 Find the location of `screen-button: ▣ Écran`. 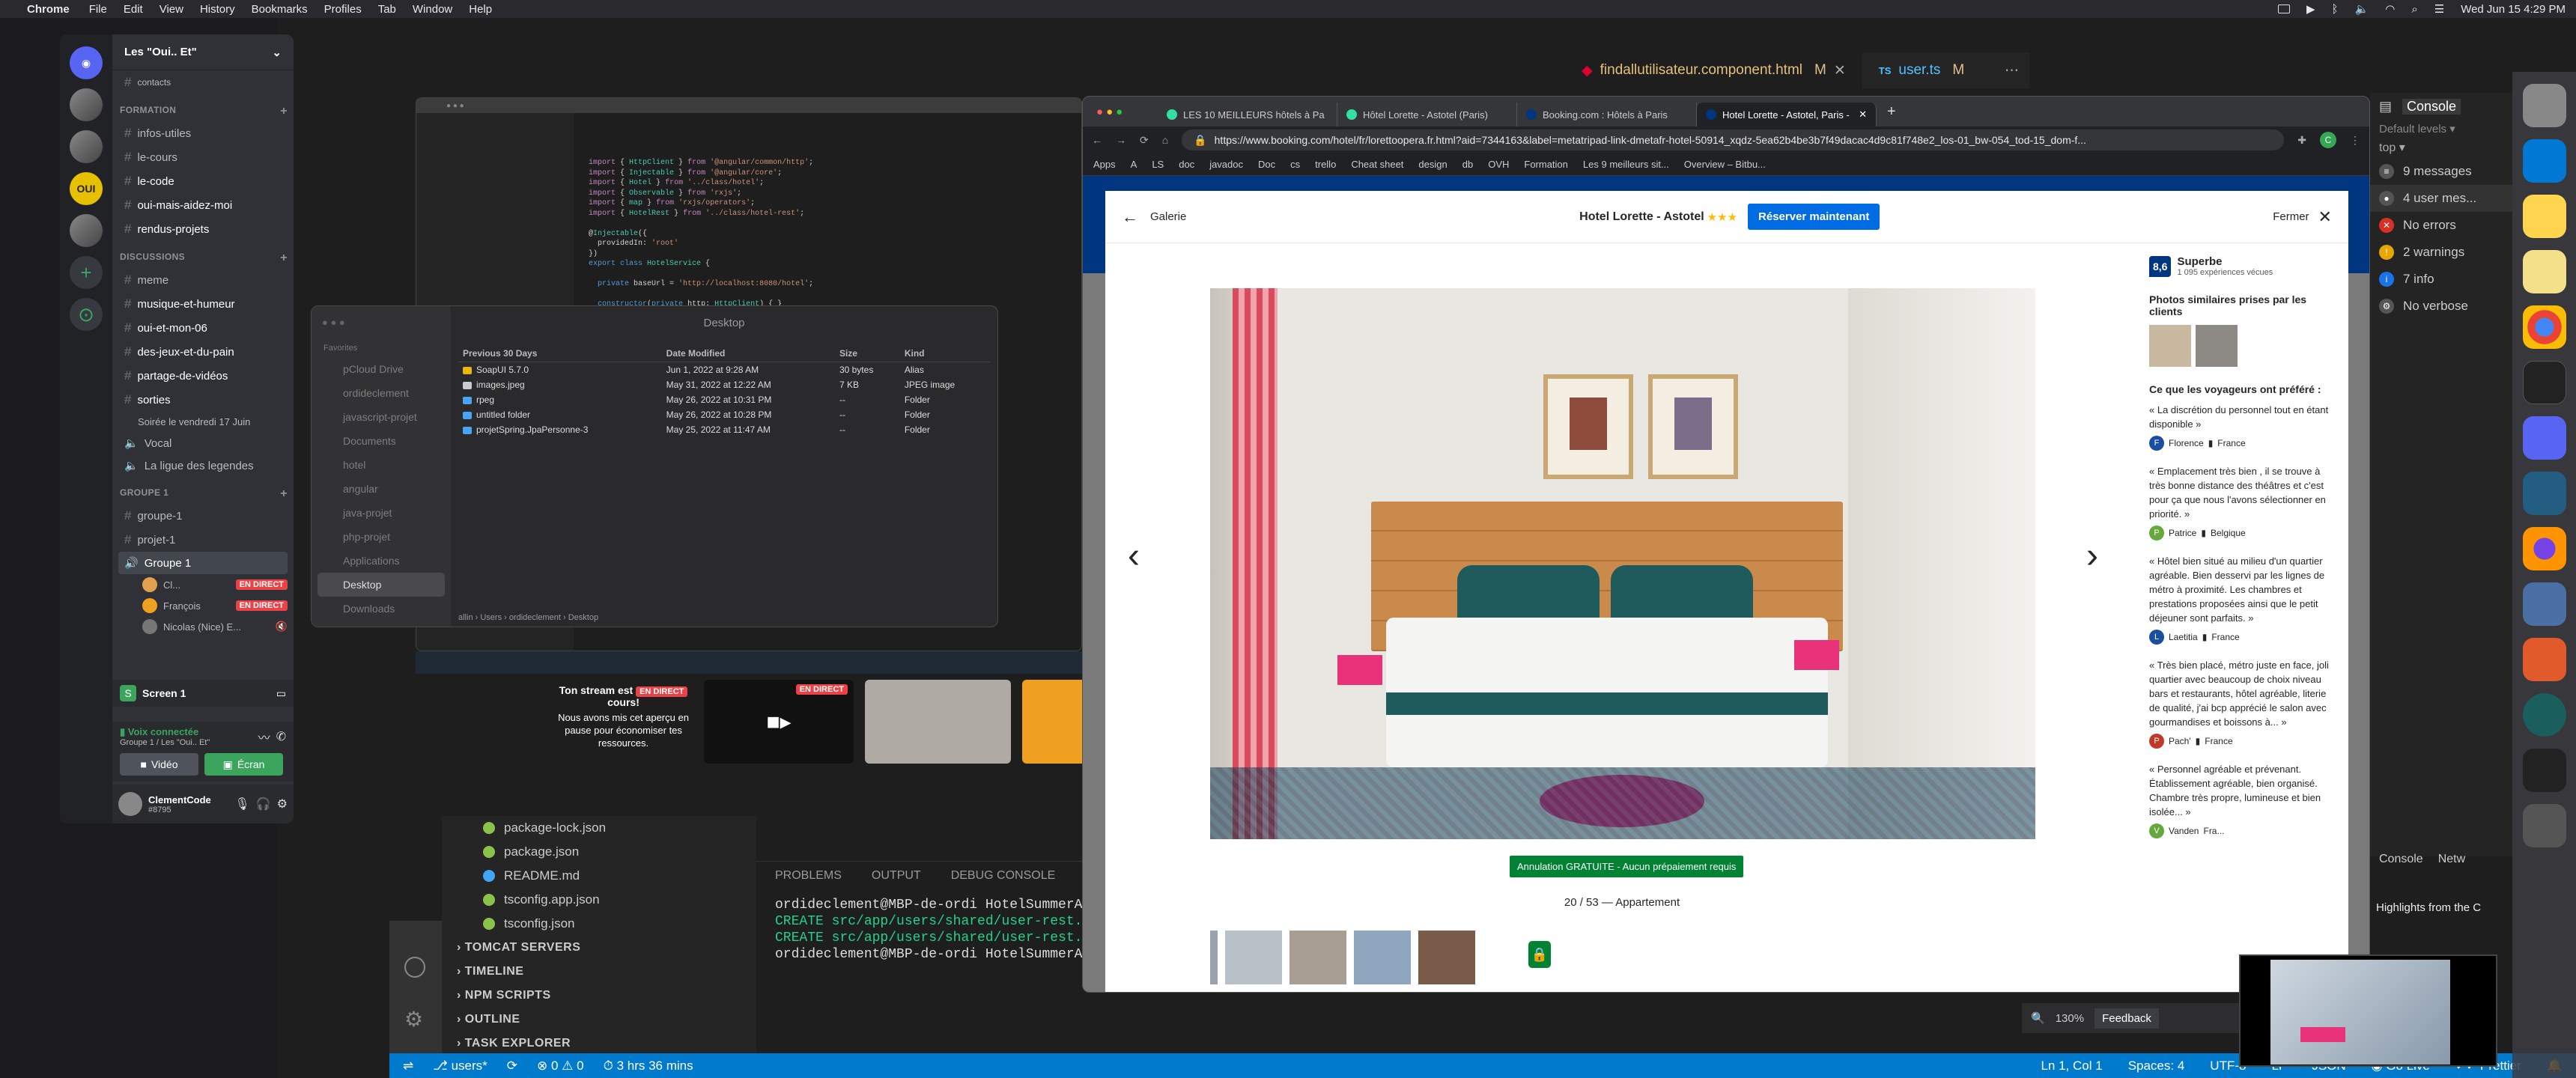

screen-button: ▣ Écran is located at coordinates (243, 764).